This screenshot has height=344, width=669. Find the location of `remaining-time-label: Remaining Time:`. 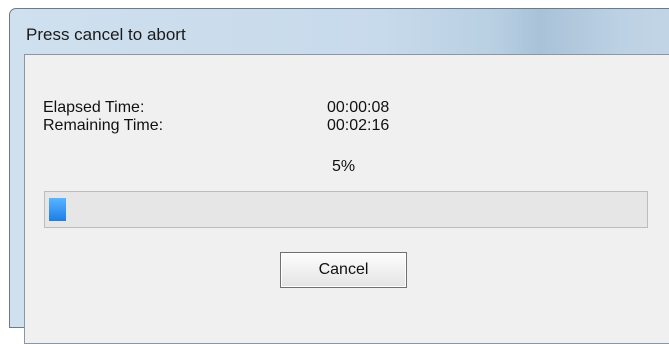

remaining-time-label: Remaining Time: is located at coordinates (103, 125).